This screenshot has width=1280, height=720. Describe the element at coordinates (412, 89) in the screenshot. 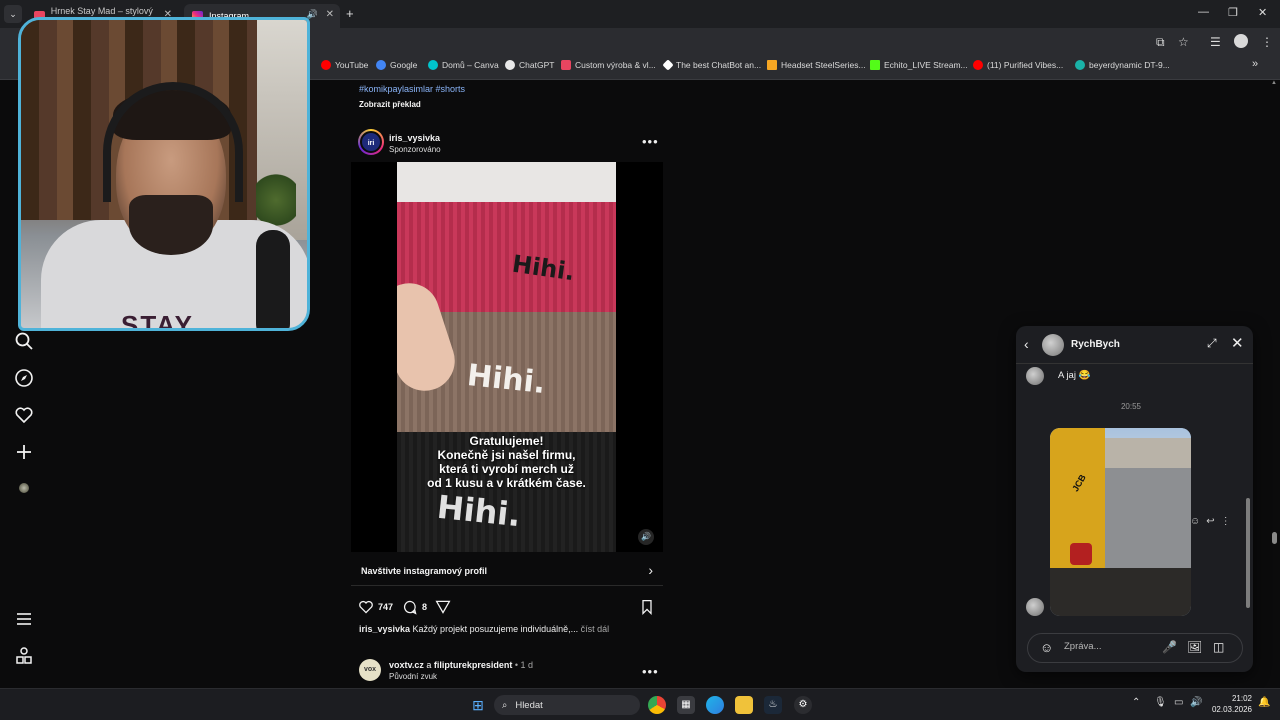

I see `post-hashtags: #komikpaylasimlar #shorts` at that location.